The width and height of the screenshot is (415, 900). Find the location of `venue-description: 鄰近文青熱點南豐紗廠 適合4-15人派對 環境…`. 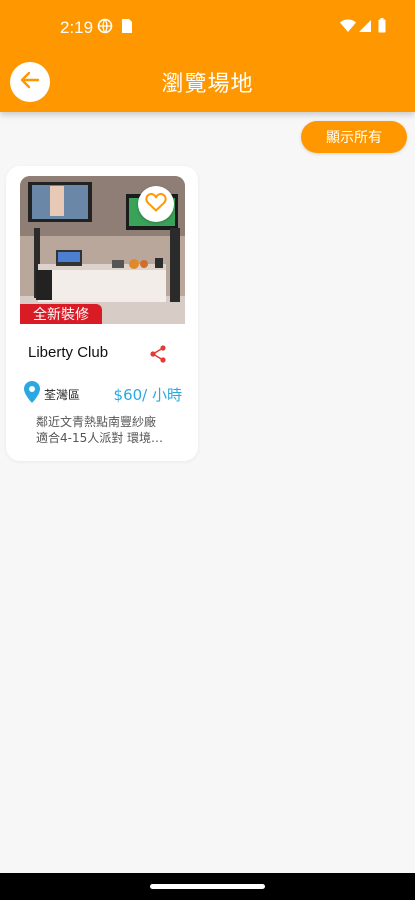

venue-description: 鄰近文青熱點南豐紗廠 適合4-15人派對 環境… is located at coordinates (108, 430).